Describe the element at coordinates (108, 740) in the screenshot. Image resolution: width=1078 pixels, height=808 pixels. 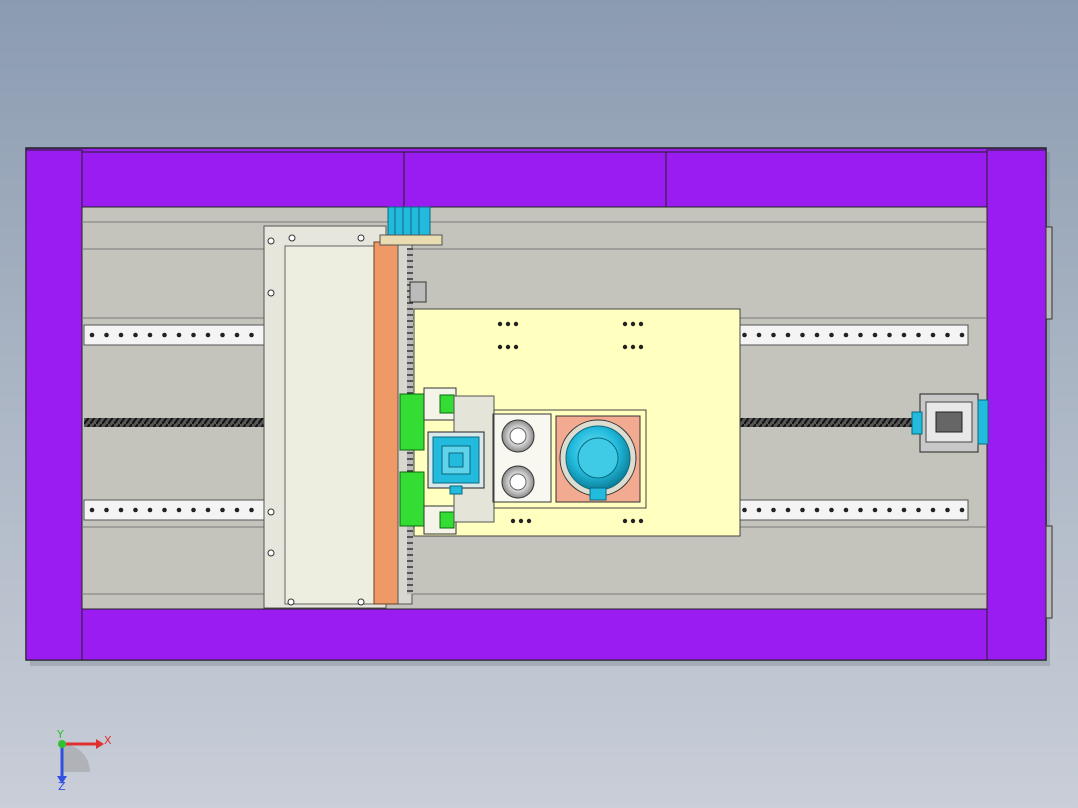
I see `x-axis-label: X` at that location.